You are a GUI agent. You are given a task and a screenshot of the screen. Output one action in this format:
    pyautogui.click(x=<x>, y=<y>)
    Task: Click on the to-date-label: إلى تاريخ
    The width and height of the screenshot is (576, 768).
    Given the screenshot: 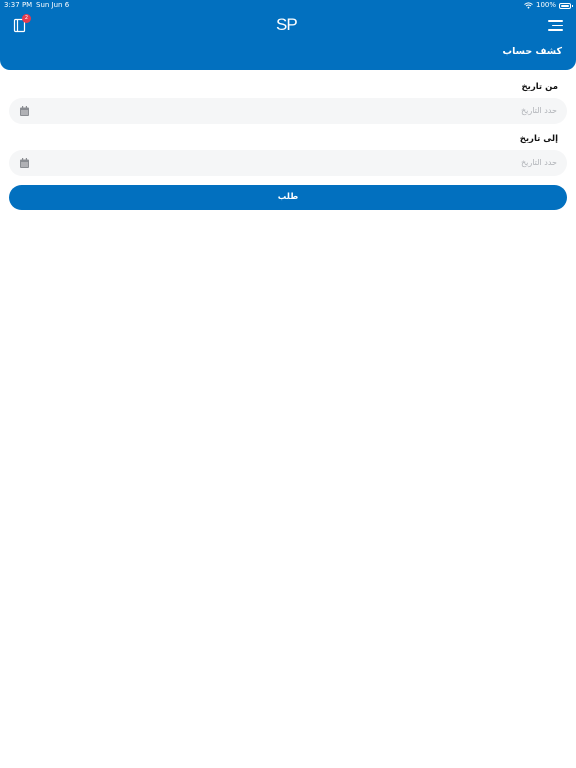 What is the action you would take?
    pyautogui.click(x=538, y=139)
    